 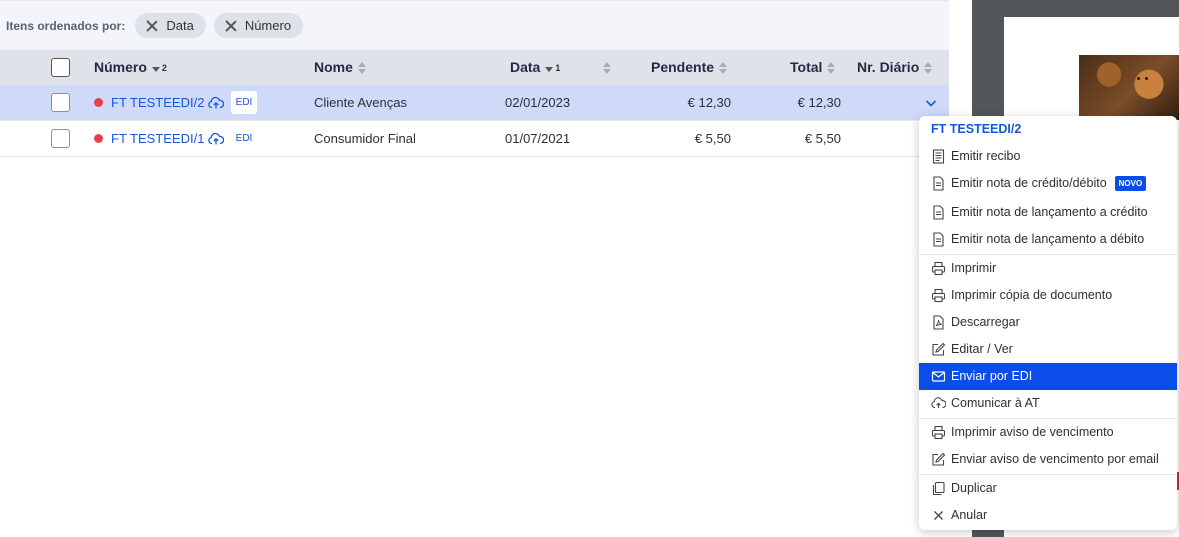 I want to click on document-number-link: FT TESTEEDI/2, so click(x=157, y=103).